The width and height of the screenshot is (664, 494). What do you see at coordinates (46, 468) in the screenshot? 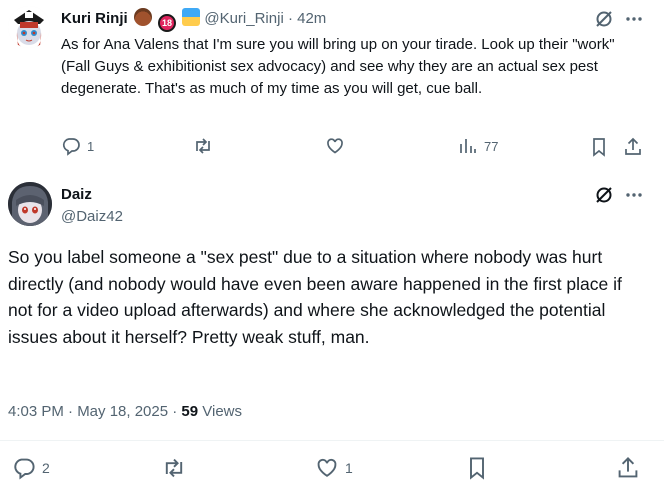
I see `reply-count: 2` at bounding box center [46, 468].